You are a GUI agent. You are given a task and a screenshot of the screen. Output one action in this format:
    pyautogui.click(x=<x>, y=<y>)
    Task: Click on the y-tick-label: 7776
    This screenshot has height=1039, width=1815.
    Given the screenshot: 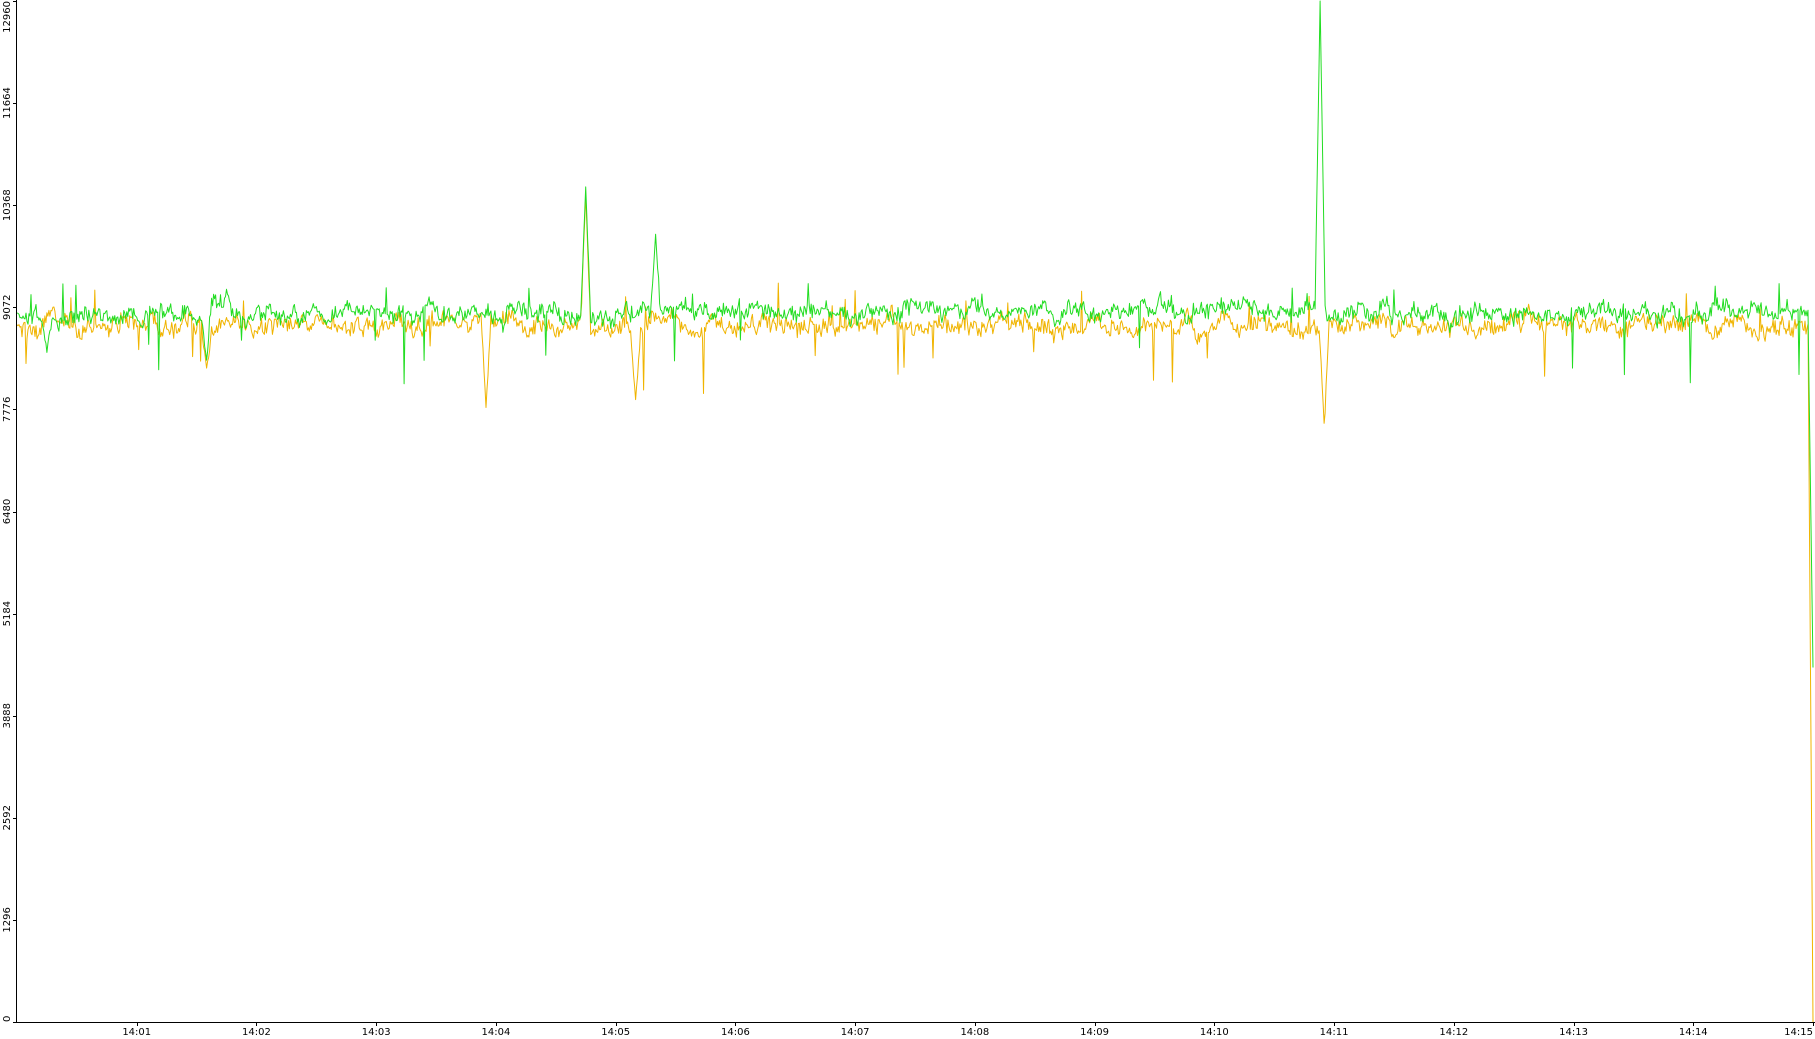 What is the action you would take?
    pyautogui.click(x=7, y=409)
    